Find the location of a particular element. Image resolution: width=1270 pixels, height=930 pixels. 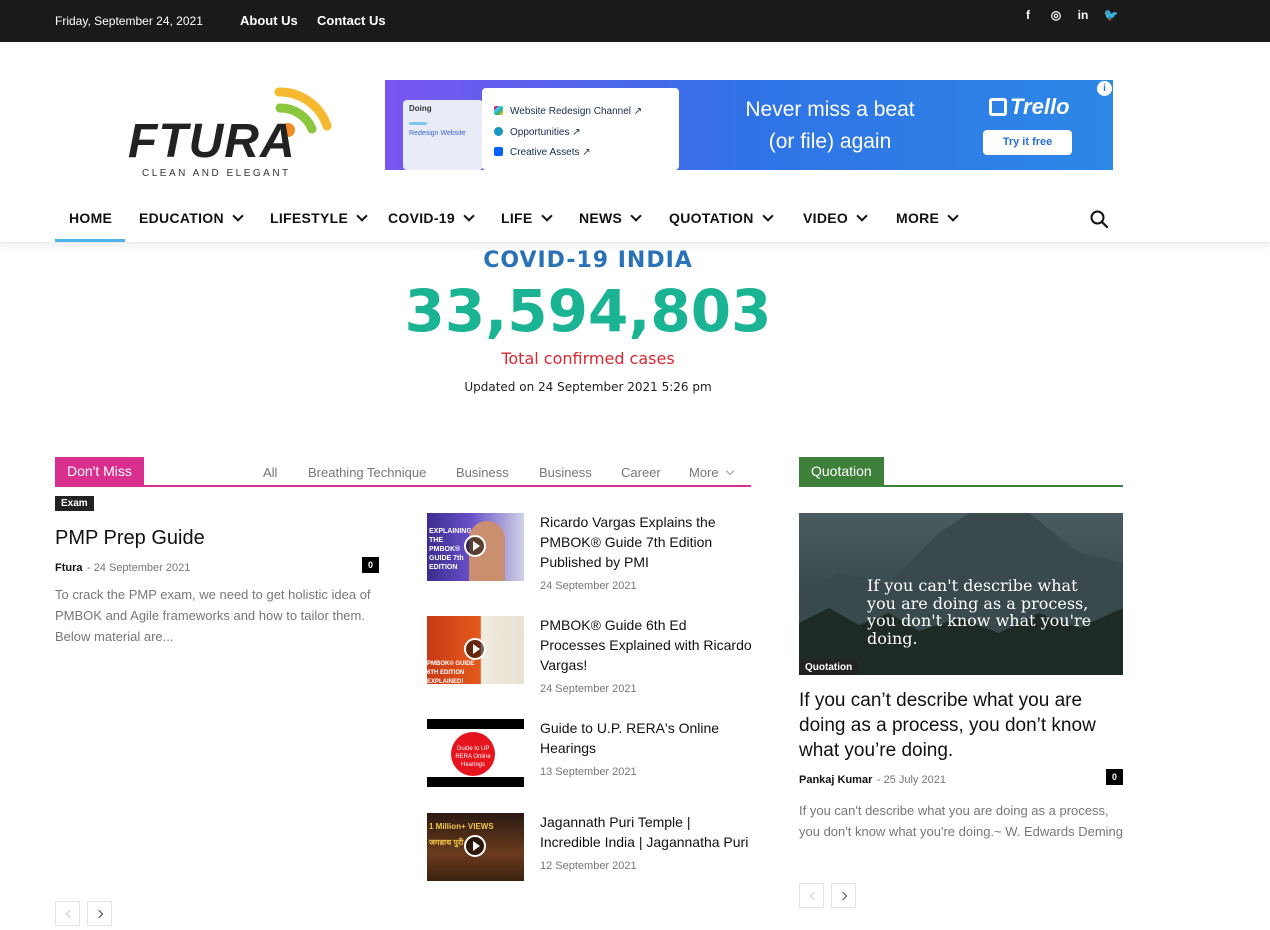

ad-row-channel: Website Redesign Channel ↗ is located at coordinates (576, 111).